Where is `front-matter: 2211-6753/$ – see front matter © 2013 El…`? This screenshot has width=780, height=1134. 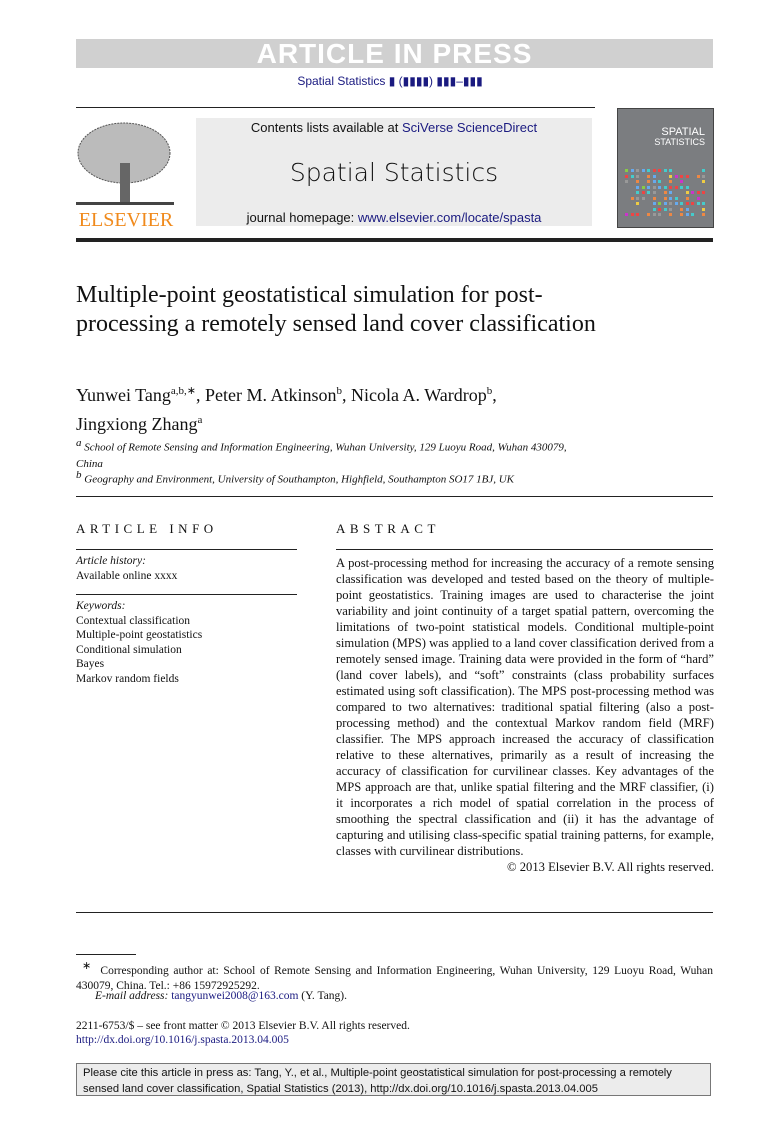 front-matter: 2211-6753/$ – see front matter © 2013 El… is located at coordinates (243, 1026).